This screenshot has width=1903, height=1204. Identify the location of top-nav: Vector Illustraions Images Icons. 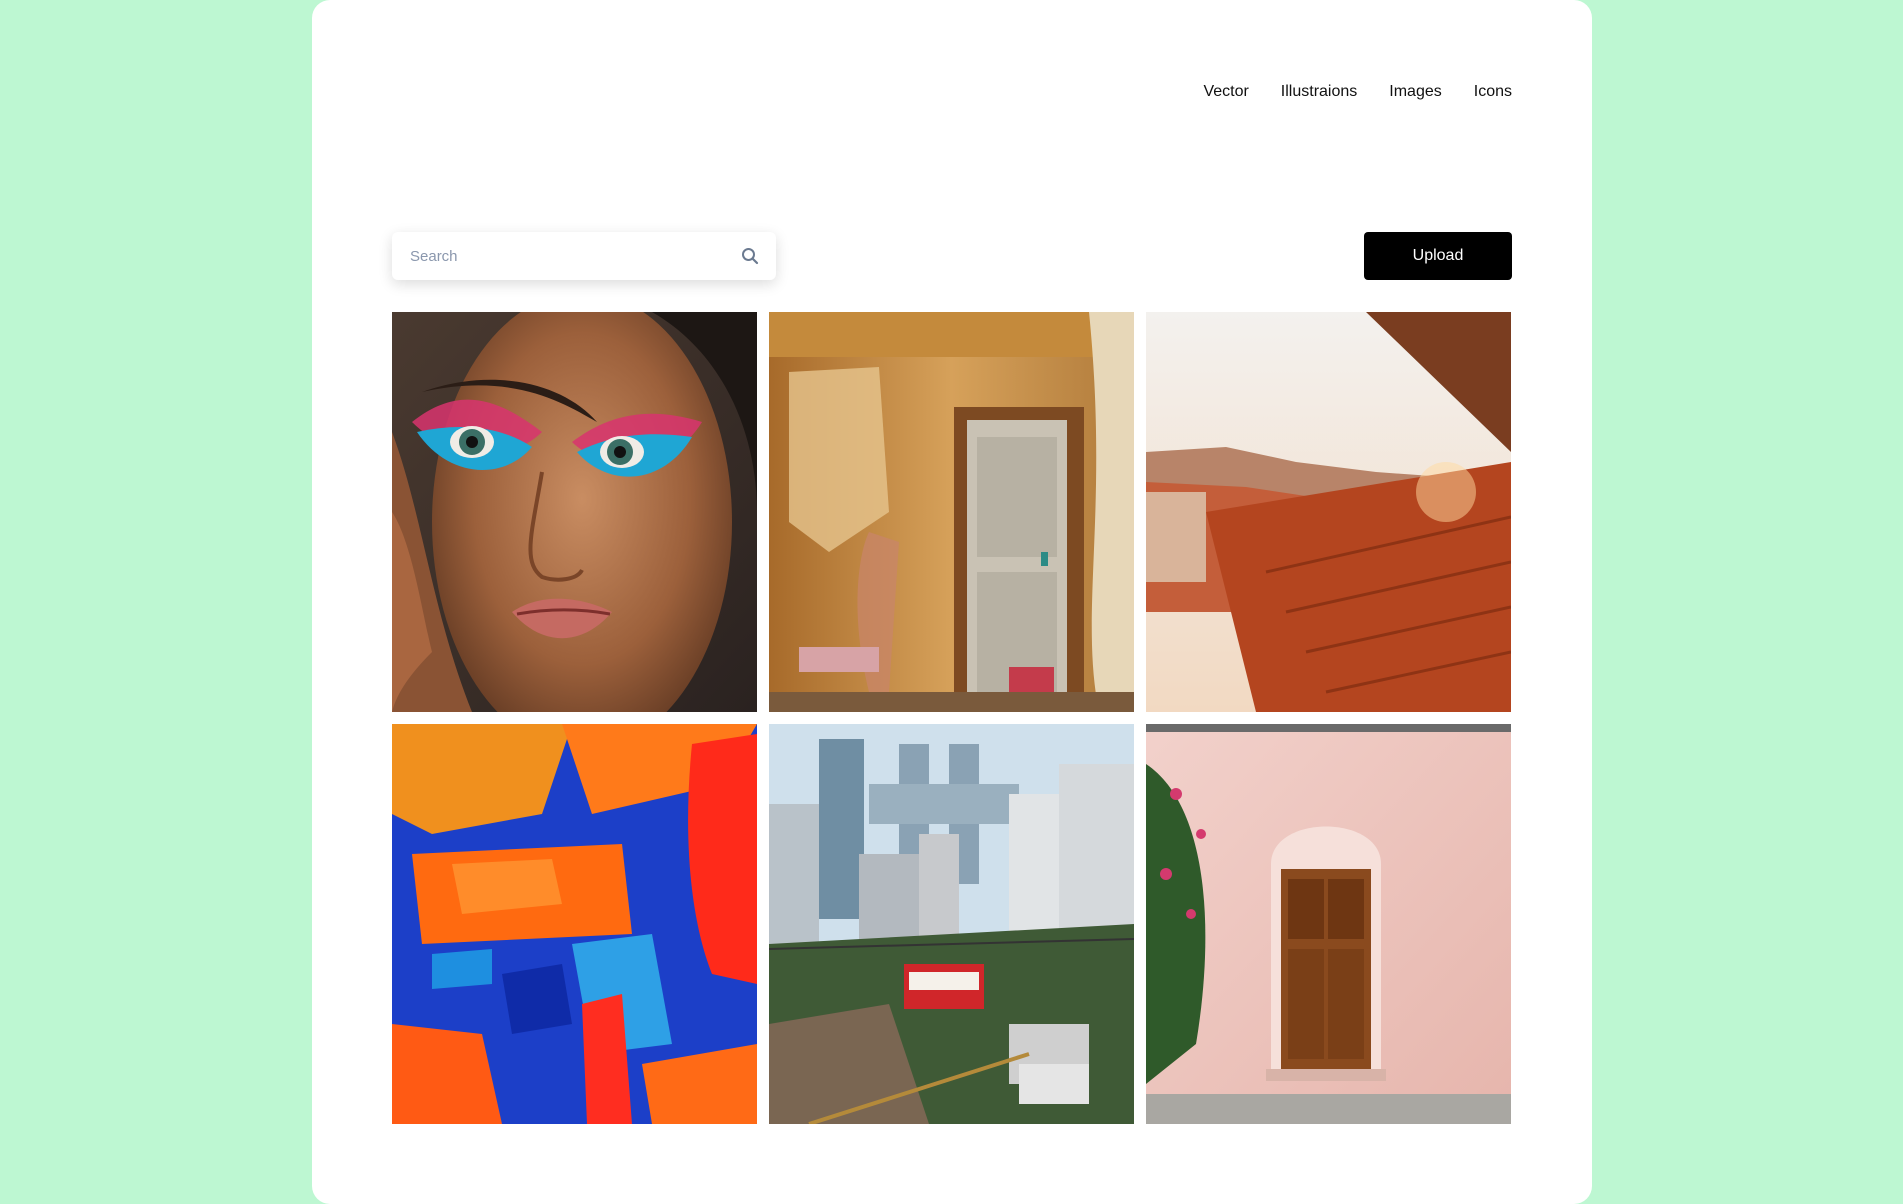
(1357, 92).